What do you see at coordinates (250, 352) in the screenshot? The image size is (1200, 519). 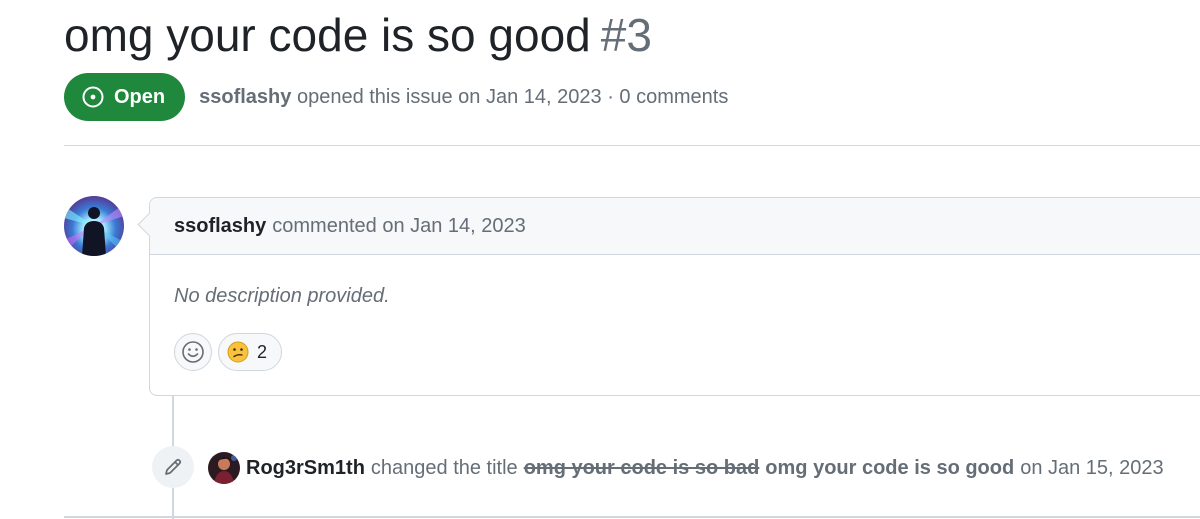 I see `confused-reaction-button: 2` at bounding box center [250, 352].